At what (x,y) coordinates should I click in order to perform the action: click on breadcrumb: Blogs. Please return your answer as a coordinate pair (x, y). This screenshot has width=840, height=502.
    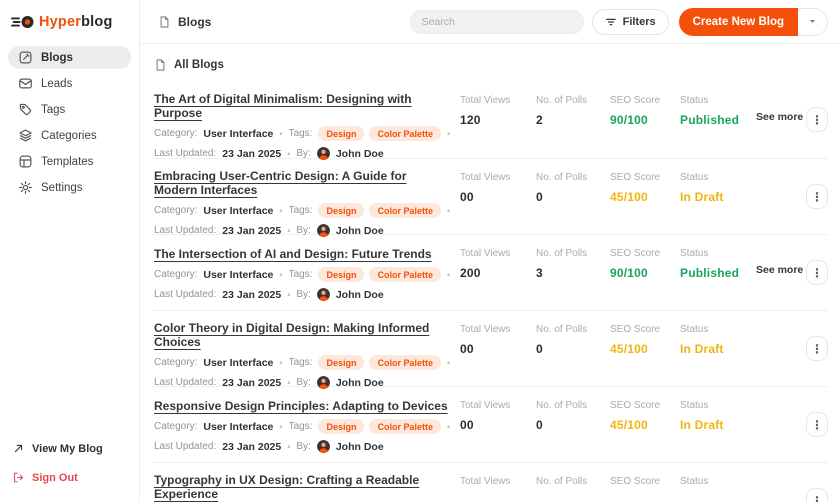
    Looking at the image, I should click on (184, 22).